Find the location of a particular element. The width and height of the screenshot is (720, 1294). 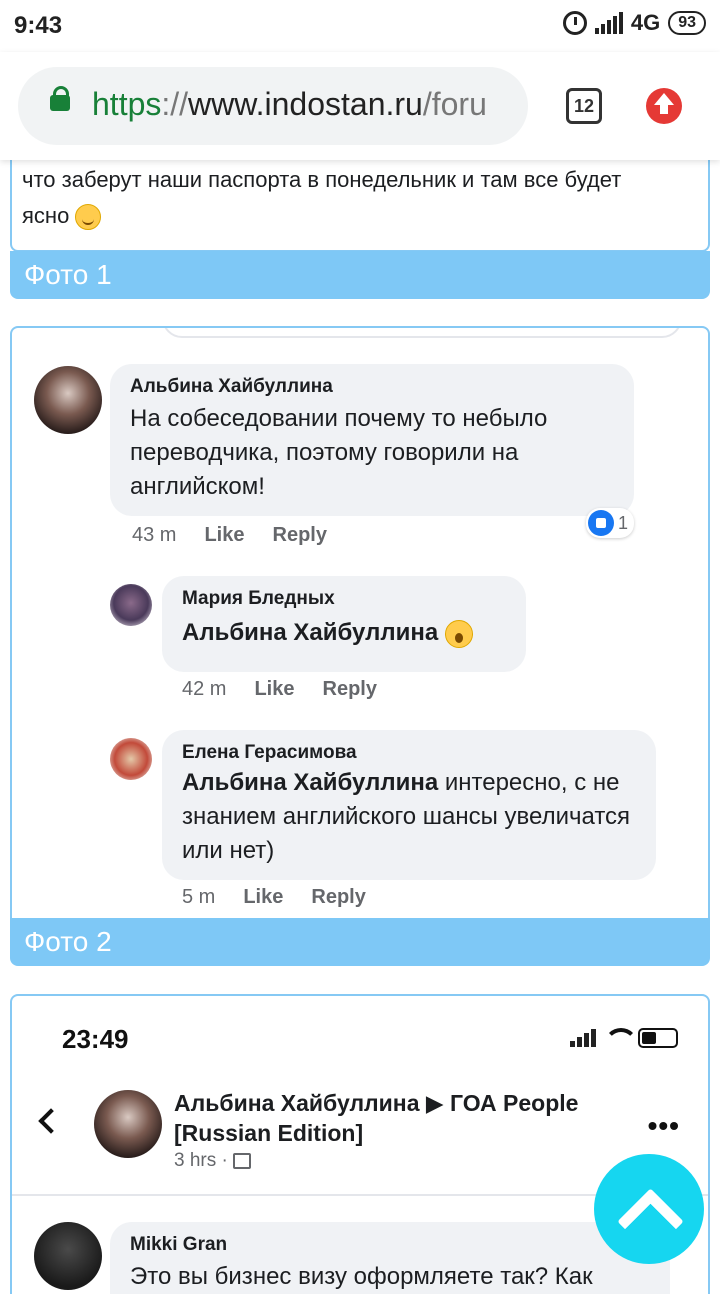

comment-time: 42 m is located at coordinates (204, 689).